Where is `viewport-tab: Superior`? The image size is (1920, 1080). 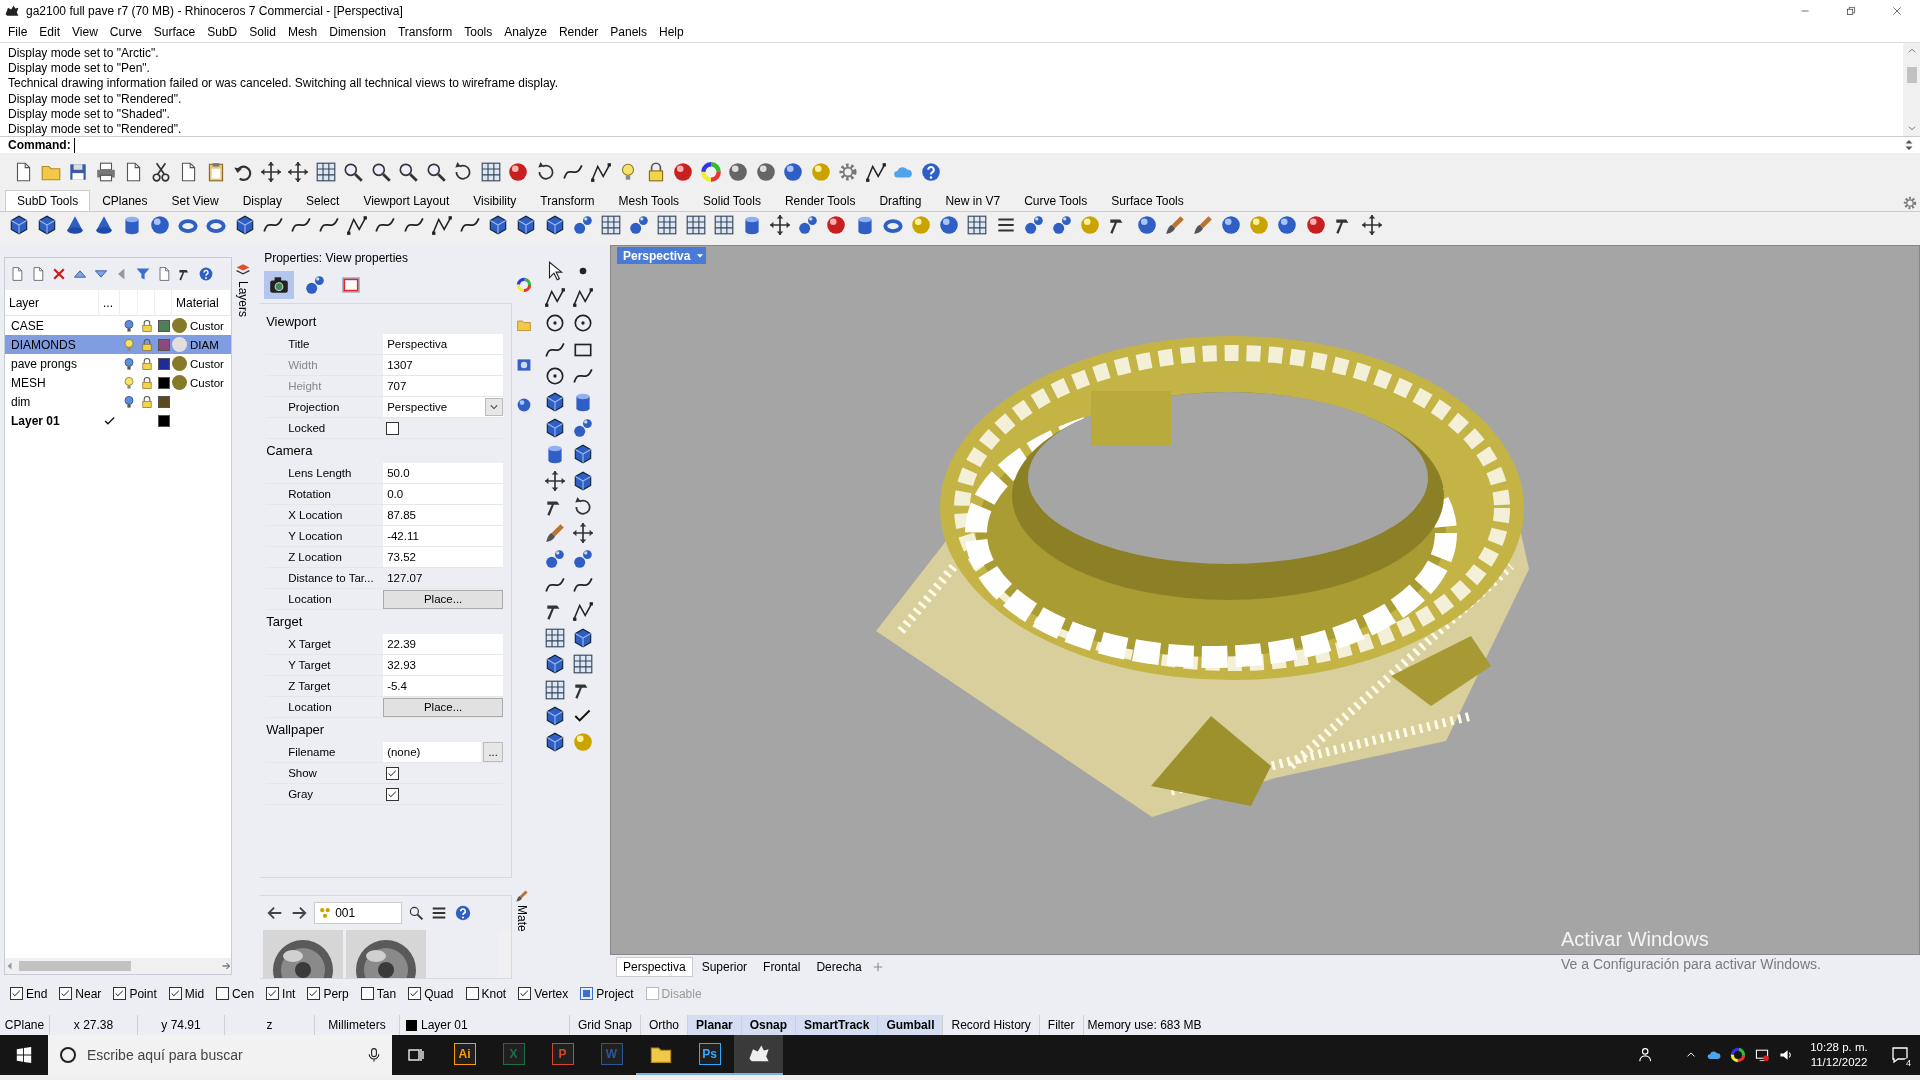
viewport-tab: Superior is located at coordinates (724, 967).